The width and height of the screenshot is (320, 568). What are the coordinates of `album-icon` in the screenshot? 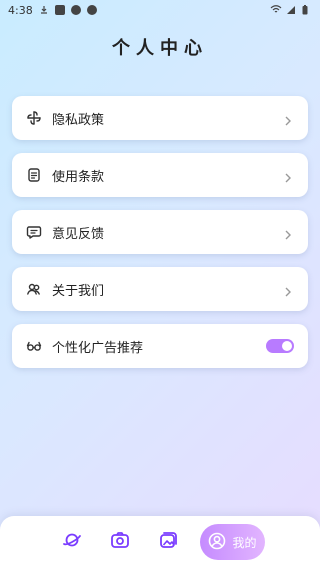 It's located at (168, 542).